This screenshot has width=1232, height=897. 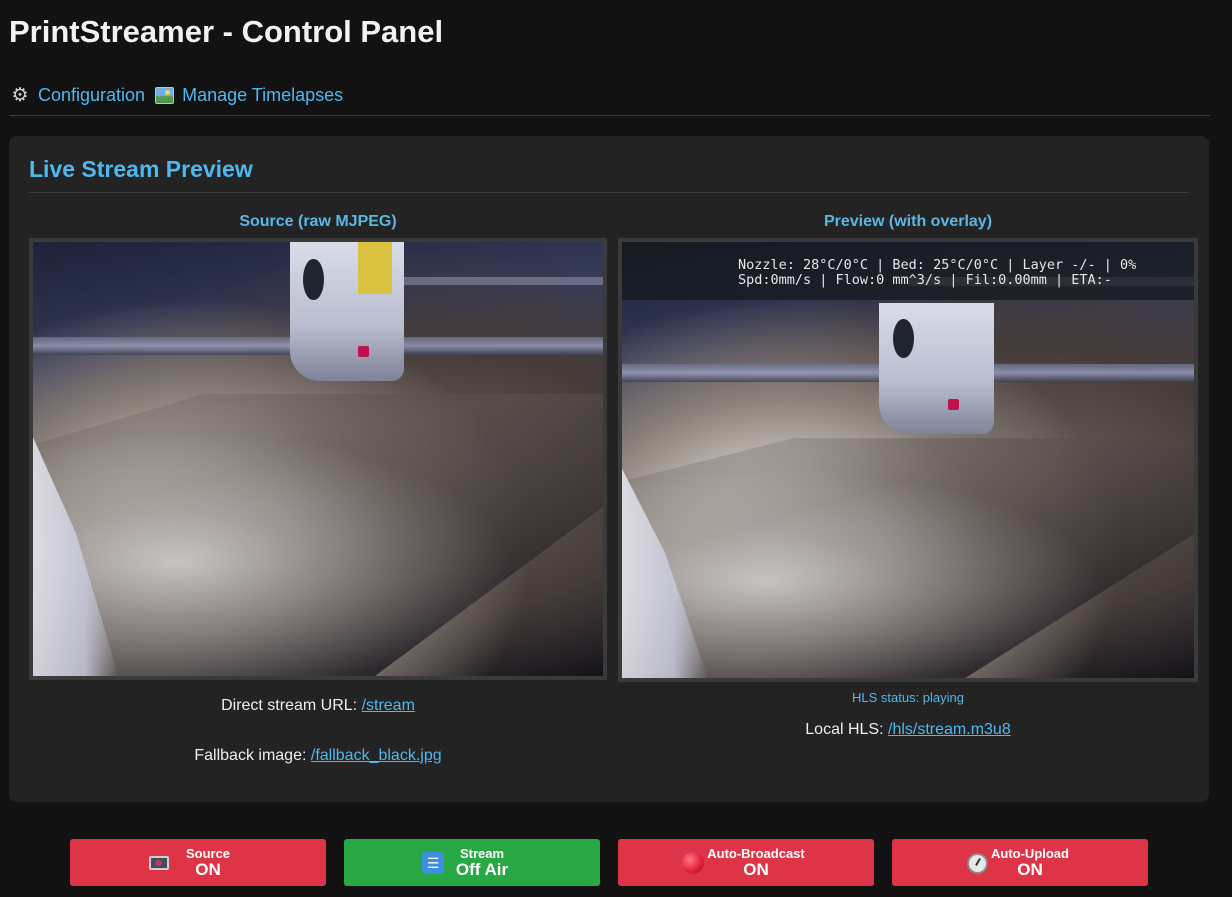 I want to click on auto-upload-toggle-button: Auto-Upload ON, so click(x=1020, y=862).